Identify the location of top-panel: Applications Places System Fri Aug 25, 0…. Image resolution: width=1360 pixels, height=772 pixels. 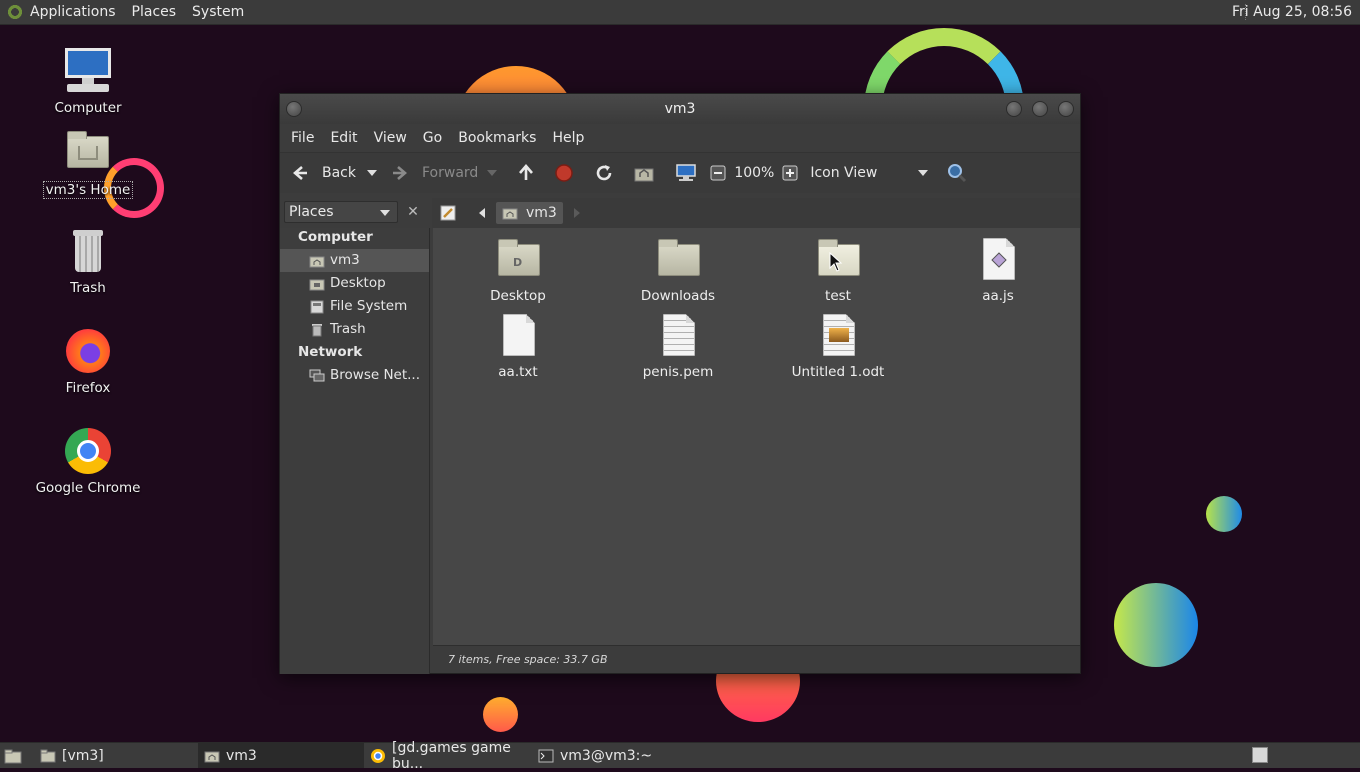
(680, 12).